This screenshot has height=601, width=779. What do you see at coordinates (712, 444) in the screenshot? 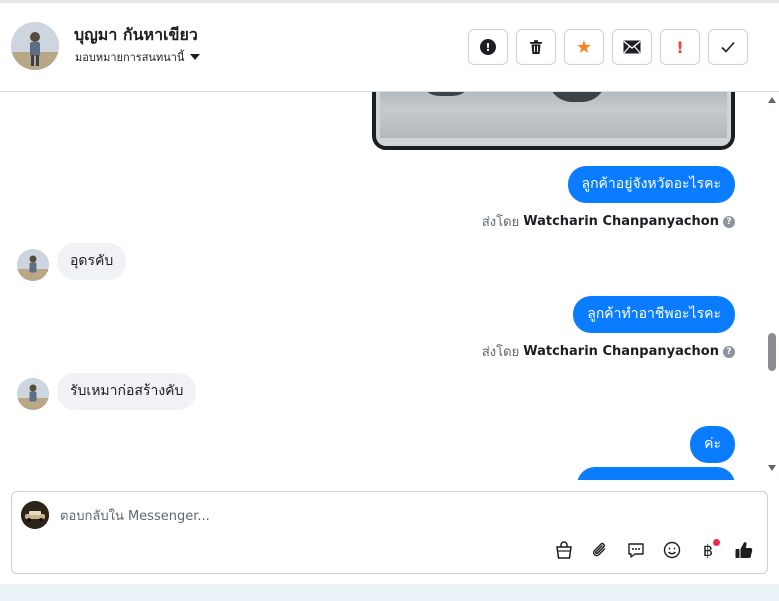
I see `outgoing-message: ค่ะ` at bounding box center [712, 444].